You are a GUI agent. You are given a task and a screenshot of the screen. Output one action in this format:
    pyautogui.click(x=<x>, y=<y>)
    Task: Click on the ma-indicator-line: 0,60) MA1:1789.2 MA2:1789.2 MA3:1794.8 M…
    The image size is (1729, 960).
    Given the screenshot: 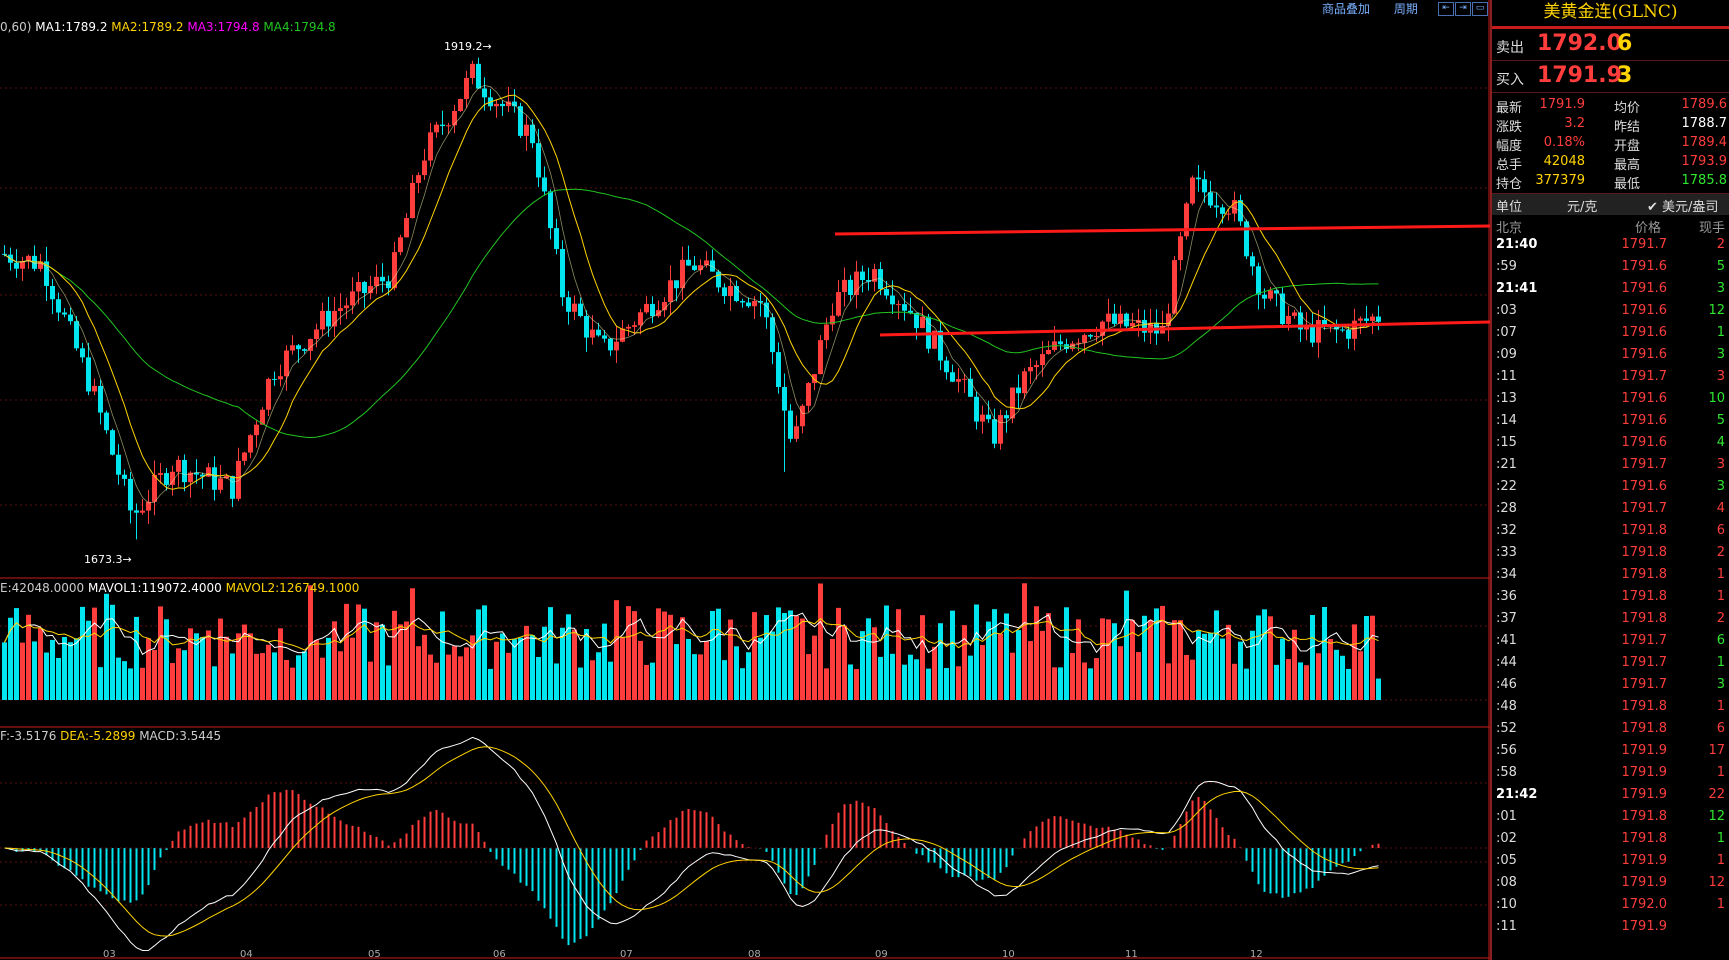 What is the action you would take?
    pyautogui.click(x=168, y=27)
    